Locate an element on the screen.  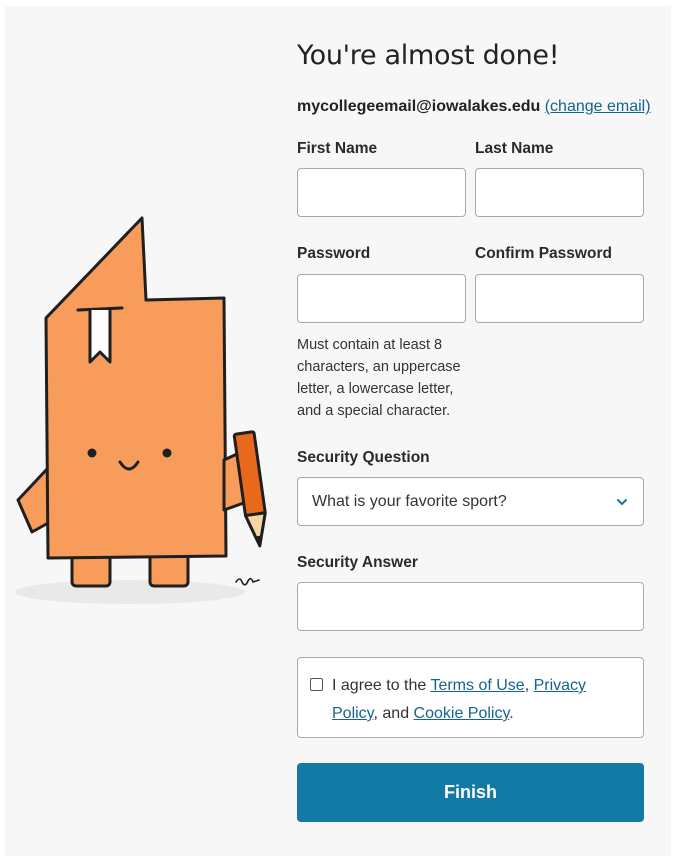
agreement-and: , and is located at coordinates (393, 713).